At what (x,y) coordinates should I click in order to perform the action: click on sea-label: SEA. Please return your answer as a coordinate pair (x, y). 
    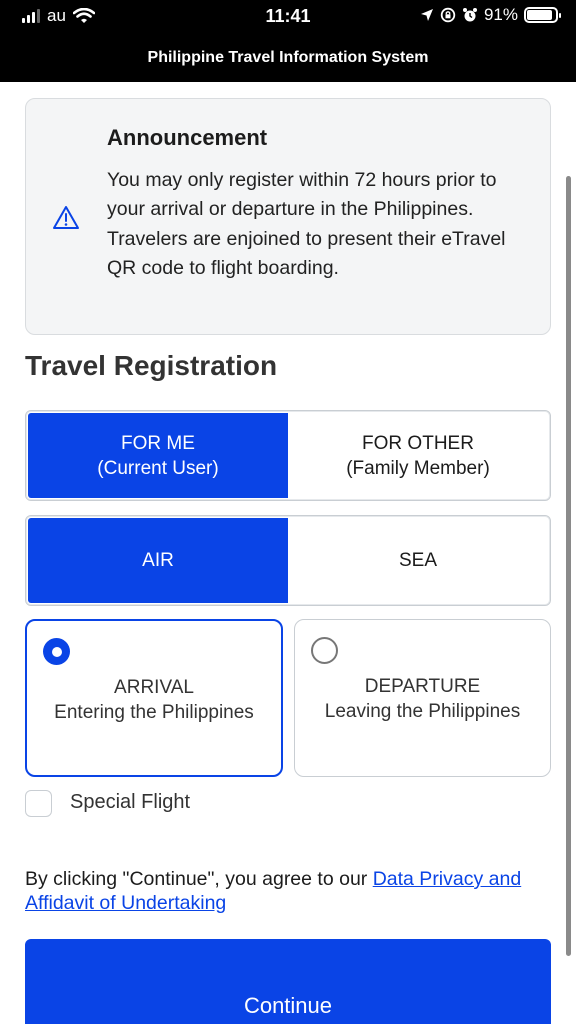
    Looking at the image, I should click on (418, 560).